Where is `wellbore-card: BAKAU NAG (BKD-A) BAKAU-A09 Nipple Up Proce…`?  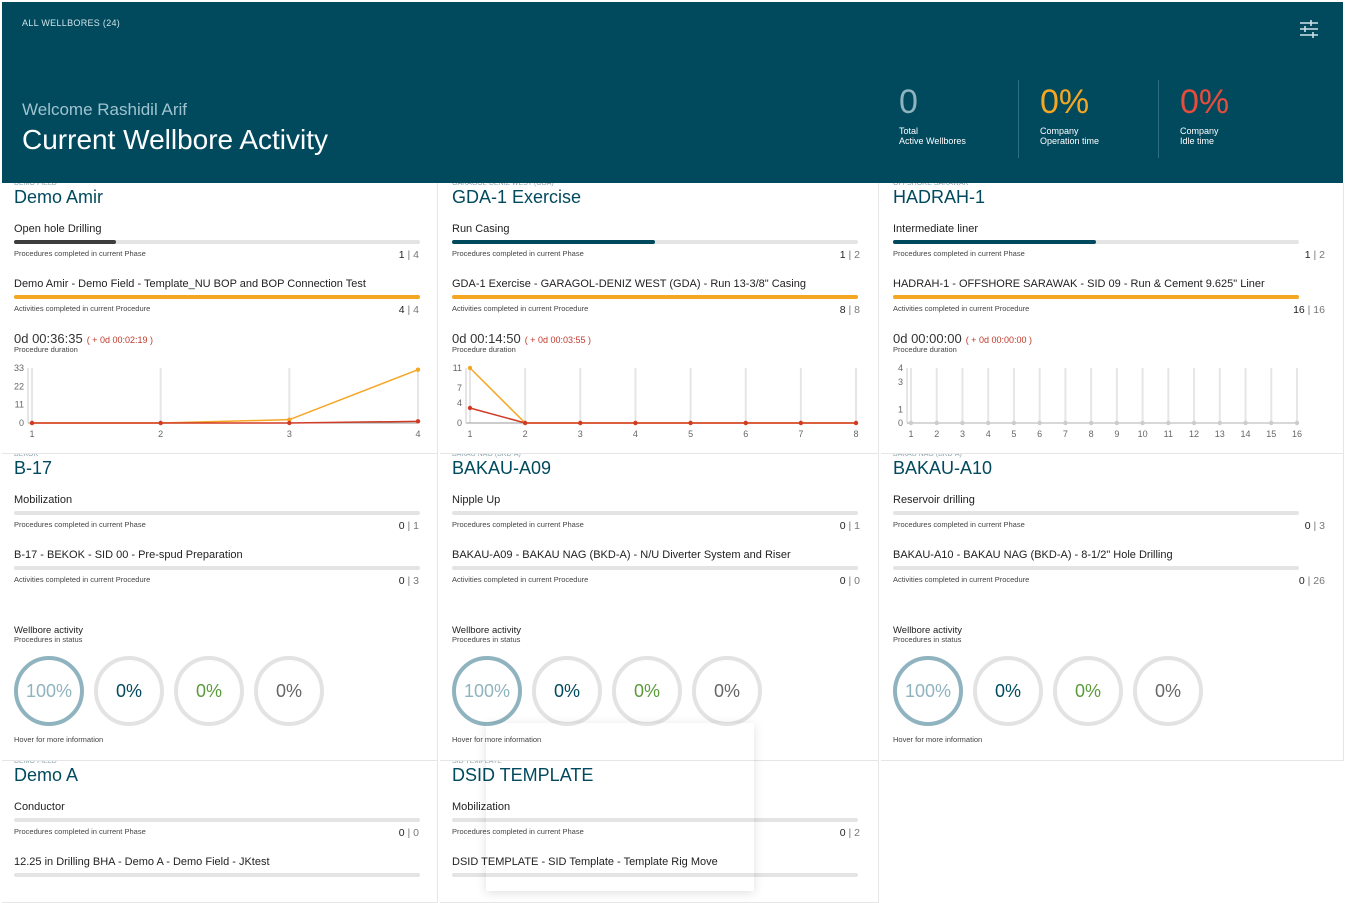 wellbore-card: BAKAU NAG (BKD-A) BAKAU-A09 Nipple Up Proce… is located at coordinates (659, 607).